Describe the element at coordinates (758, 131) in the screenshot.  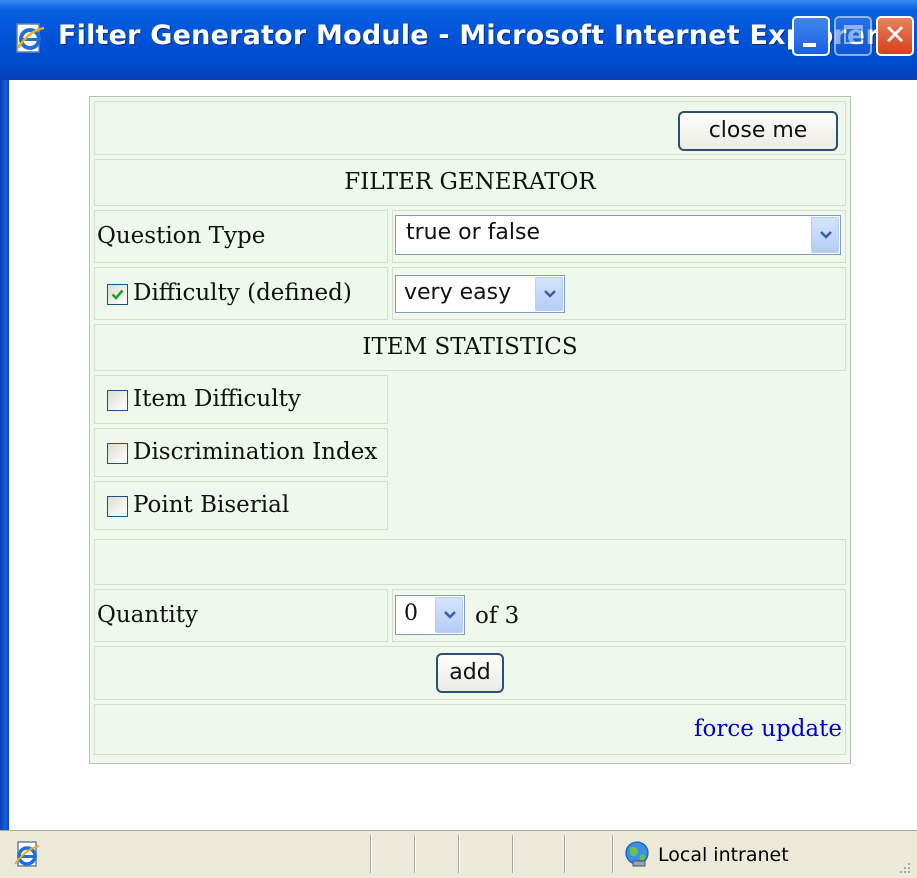
I see `close-me-button: close me` at that location.